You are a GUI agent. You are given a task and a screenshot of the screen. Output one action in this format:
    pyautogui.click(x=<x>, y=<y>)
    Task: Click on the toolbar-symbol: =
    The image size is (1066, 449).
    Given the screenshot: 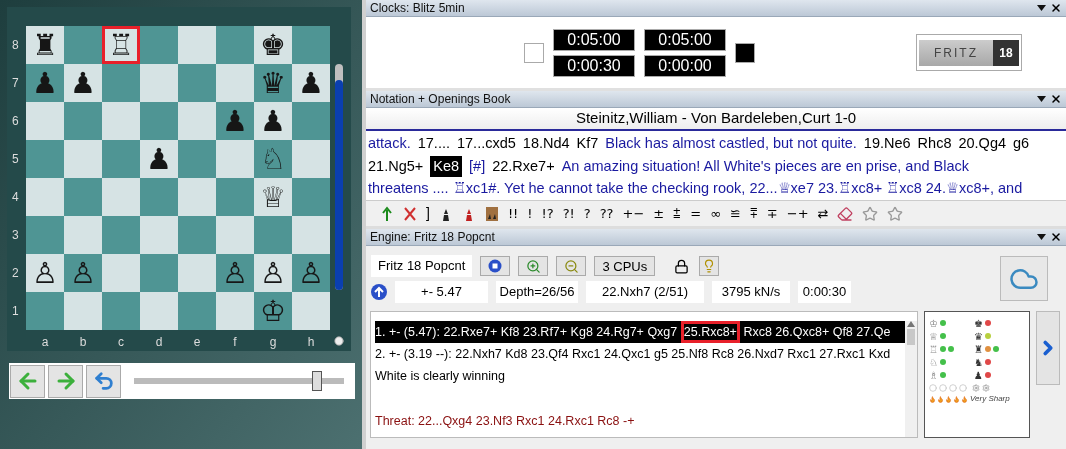 What is the action you would take?
    pyautogui.click(x=696, y=213)
    